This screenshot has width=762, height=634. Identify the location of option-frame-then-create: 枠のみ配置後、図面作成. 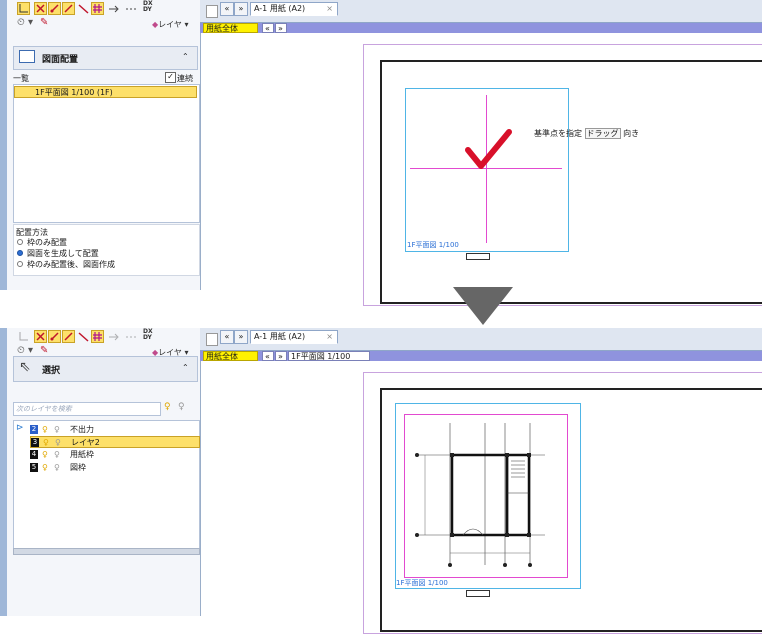
(71, 264).